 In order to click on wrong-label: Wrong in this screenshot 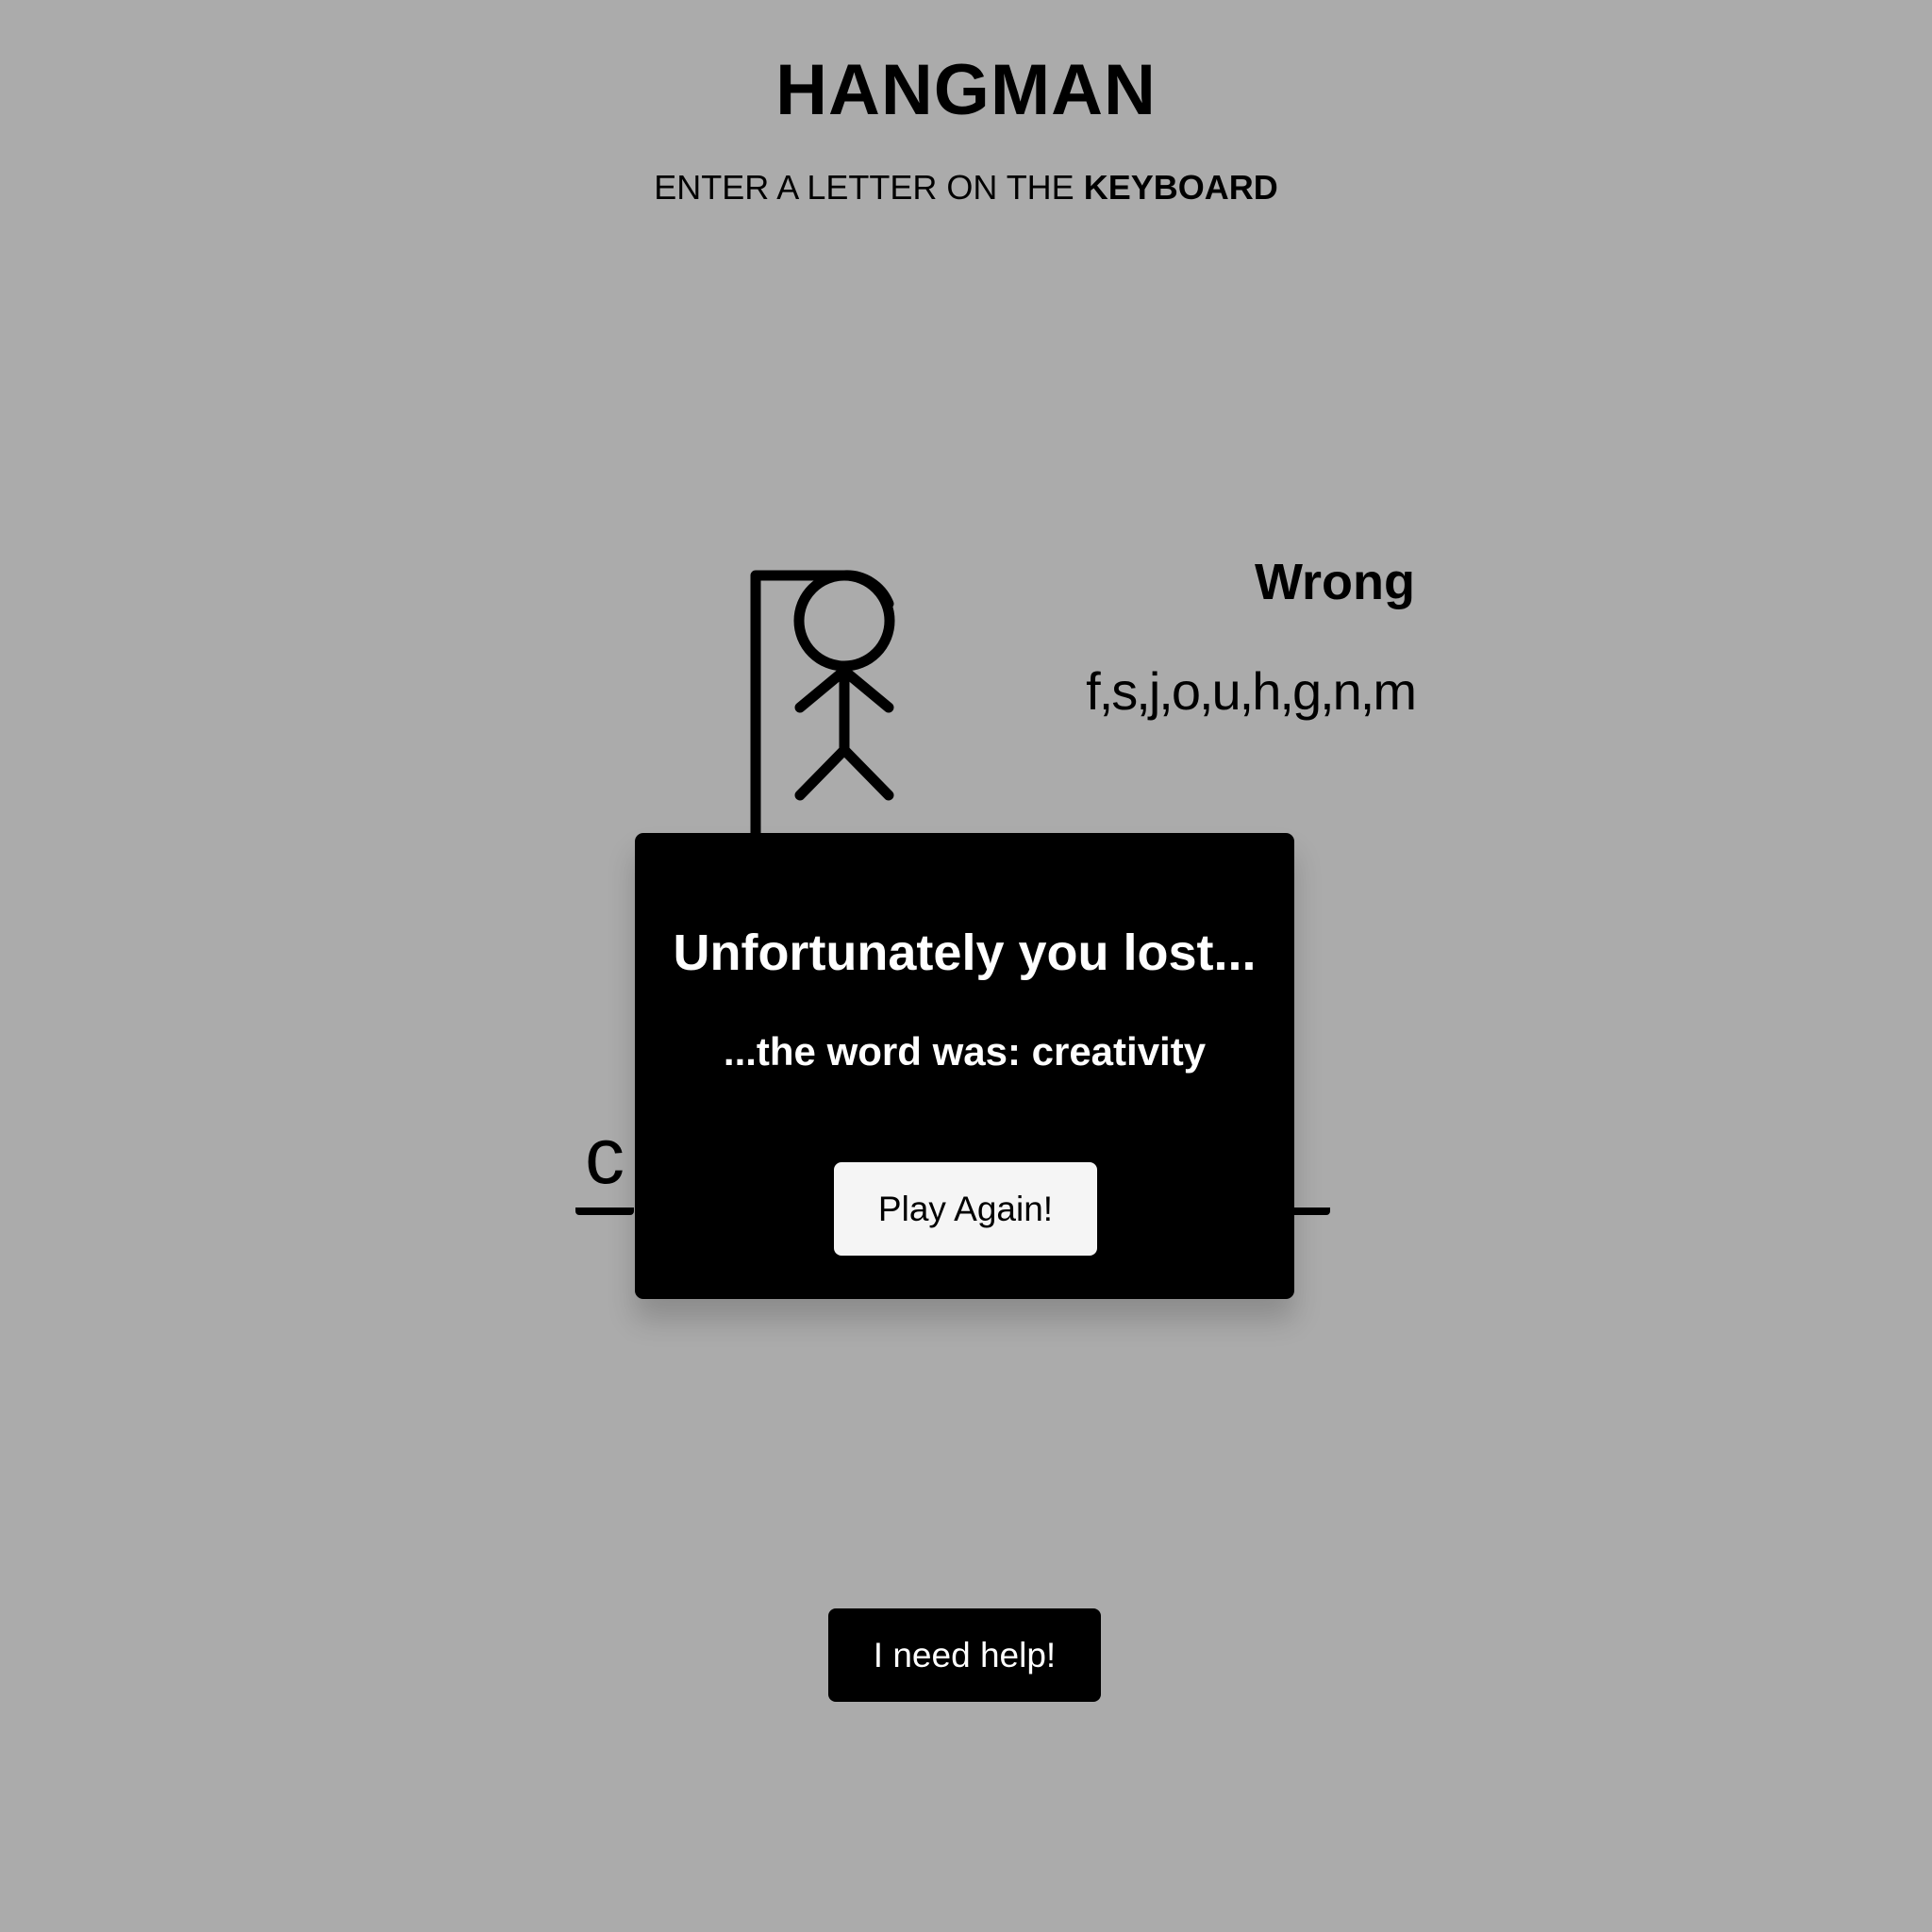, I will do `click(1335, 582)`.